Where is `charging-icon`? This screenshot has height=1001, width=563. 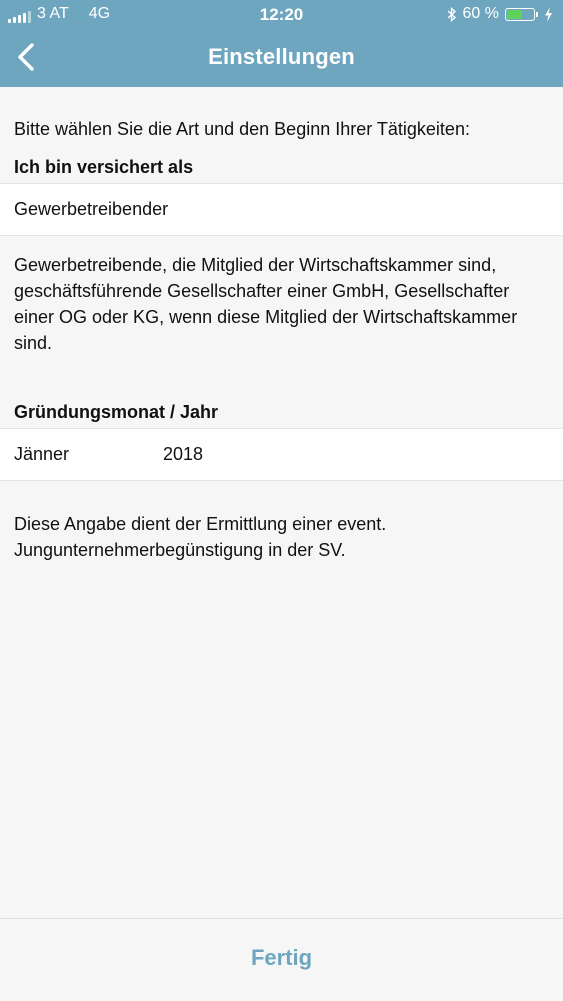
charging-icon is located at coordinates (548, 14).